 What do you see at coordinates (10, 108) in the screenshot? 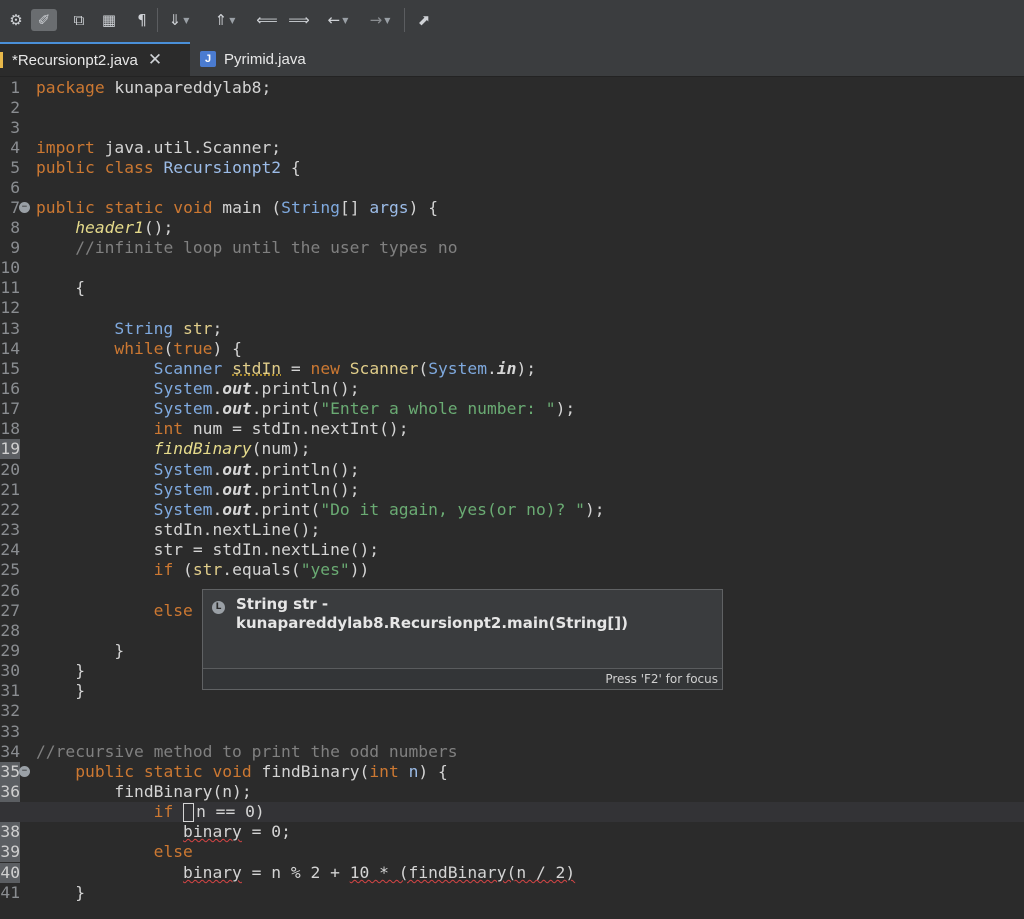
I see `line-number: 2` at bounding box center [10, 108].